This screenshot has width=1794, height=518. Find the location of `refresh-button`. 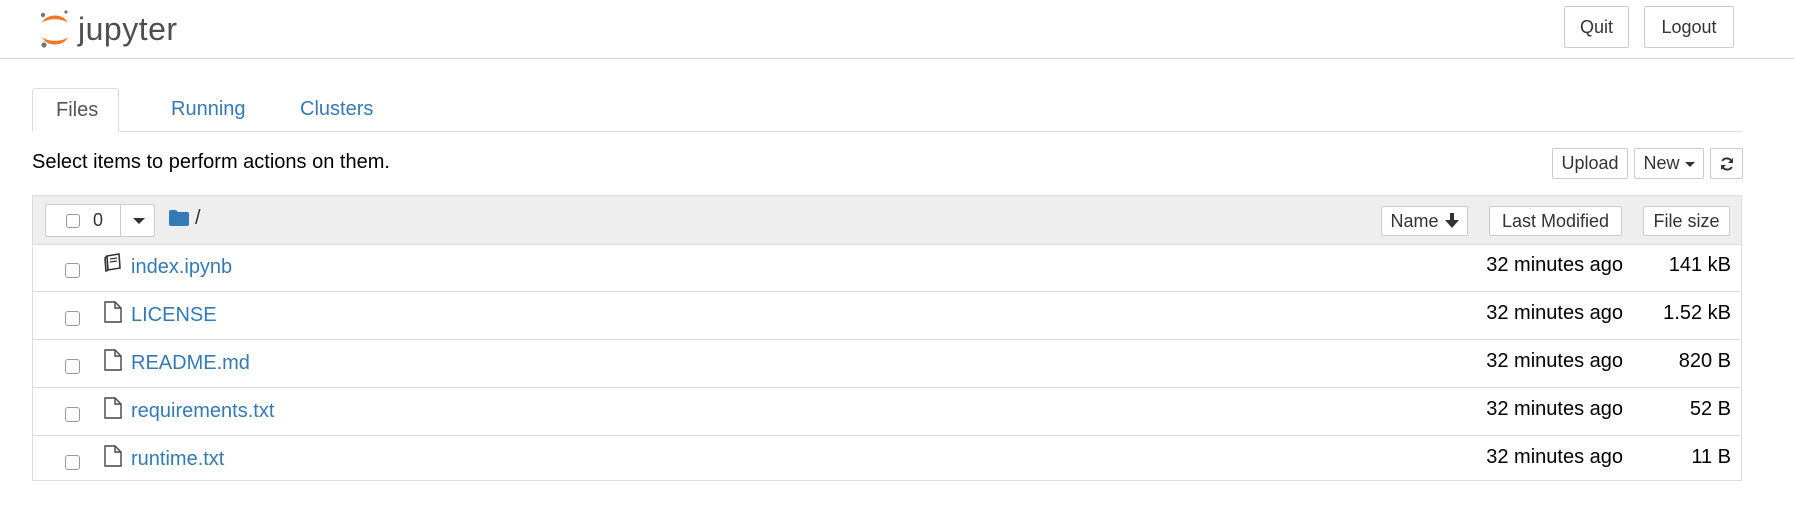

refresh-button is located at coordinates (1726, 163).